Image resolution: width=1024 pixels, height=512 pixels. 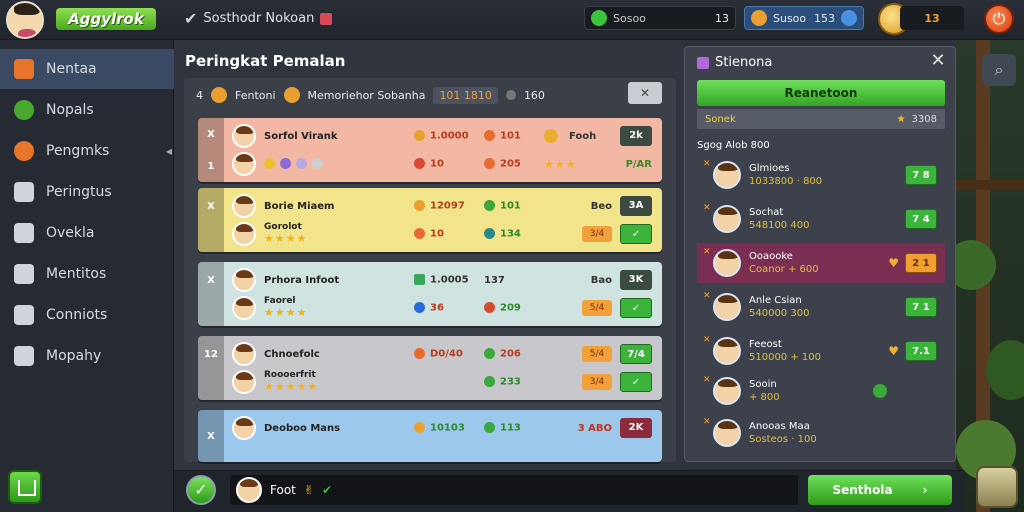 I want to click on player-title: Faorel ★★★★, so click(x=339, y=308).